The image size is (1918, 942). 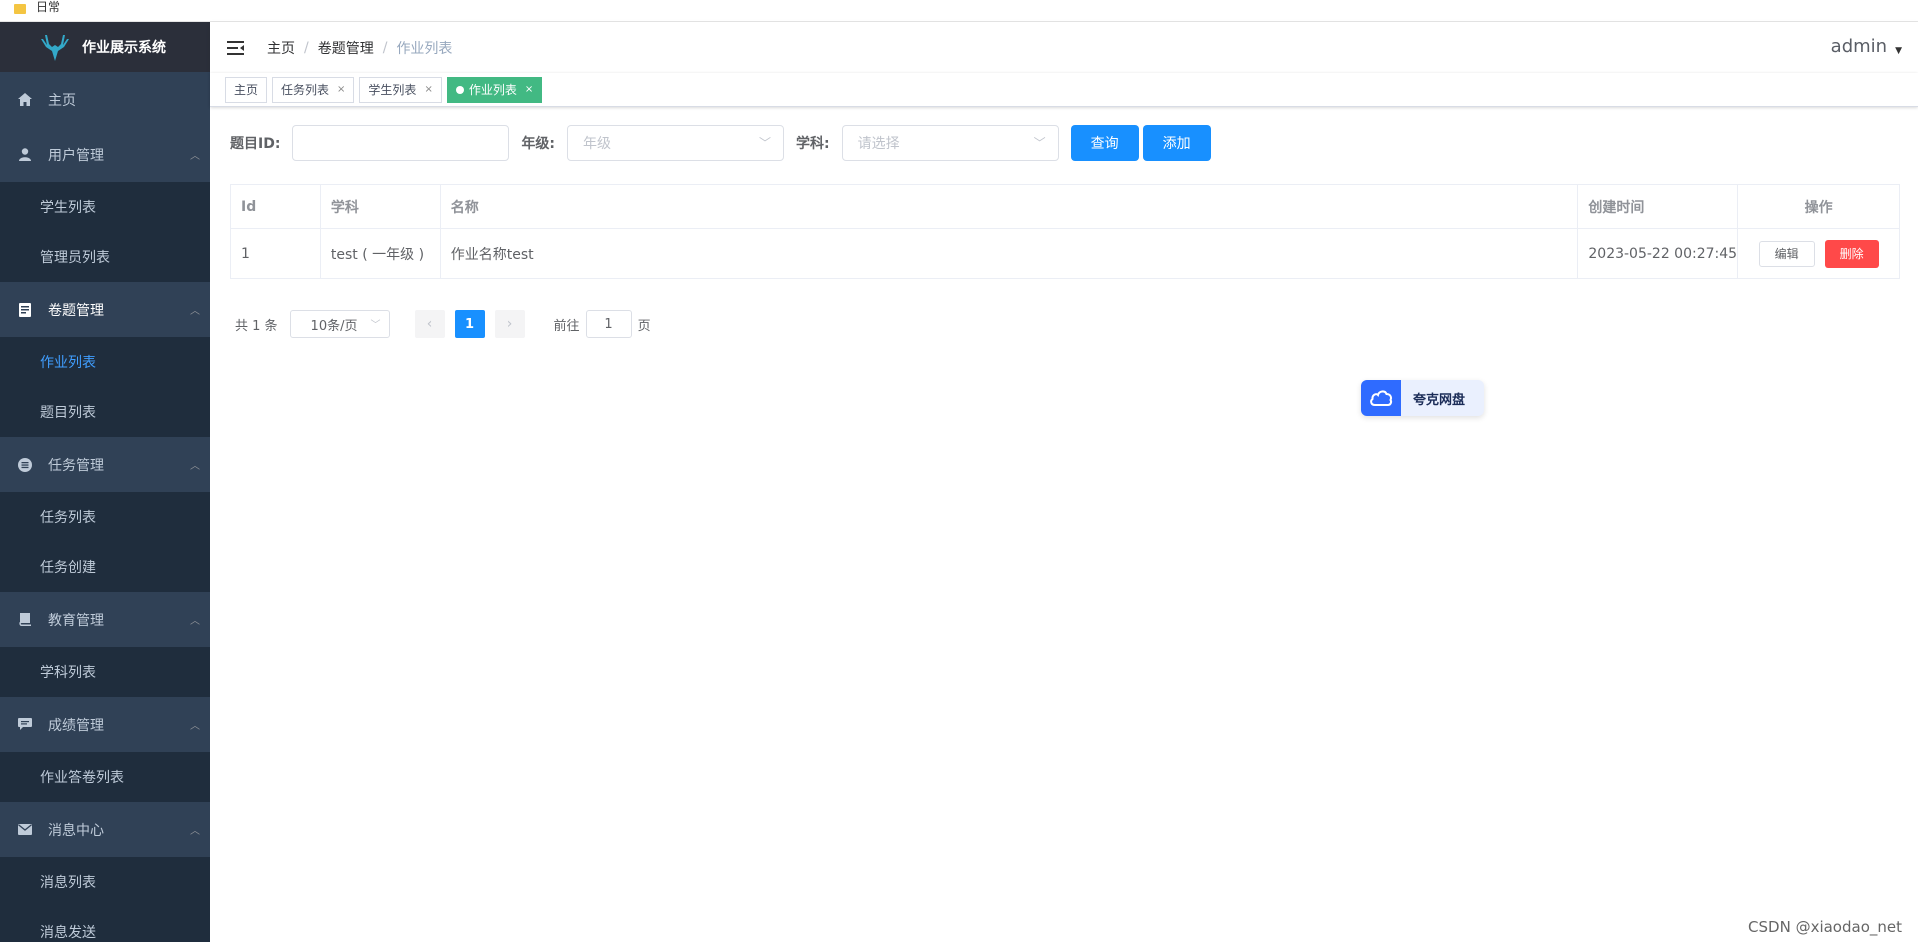 What do you see at coordinates (401, 143) in the screenshot?
I see `question-id-input` at bounding box center [401, 143].